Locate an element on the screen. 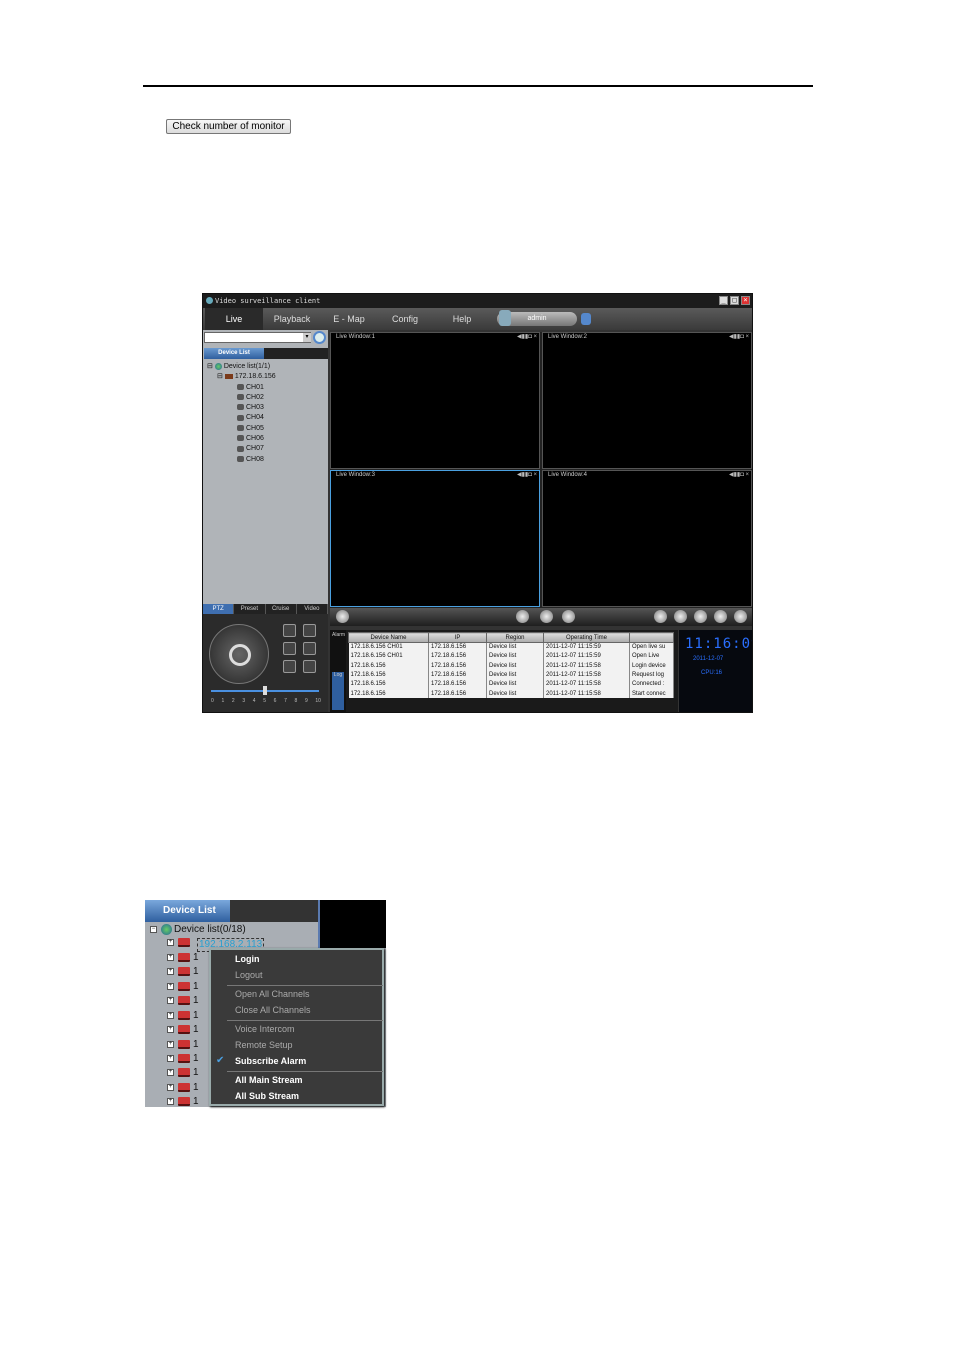 Image resolution: width=954 pixels, height=1351 pixels. layout-4-icon is located at coordinates (546, 616).